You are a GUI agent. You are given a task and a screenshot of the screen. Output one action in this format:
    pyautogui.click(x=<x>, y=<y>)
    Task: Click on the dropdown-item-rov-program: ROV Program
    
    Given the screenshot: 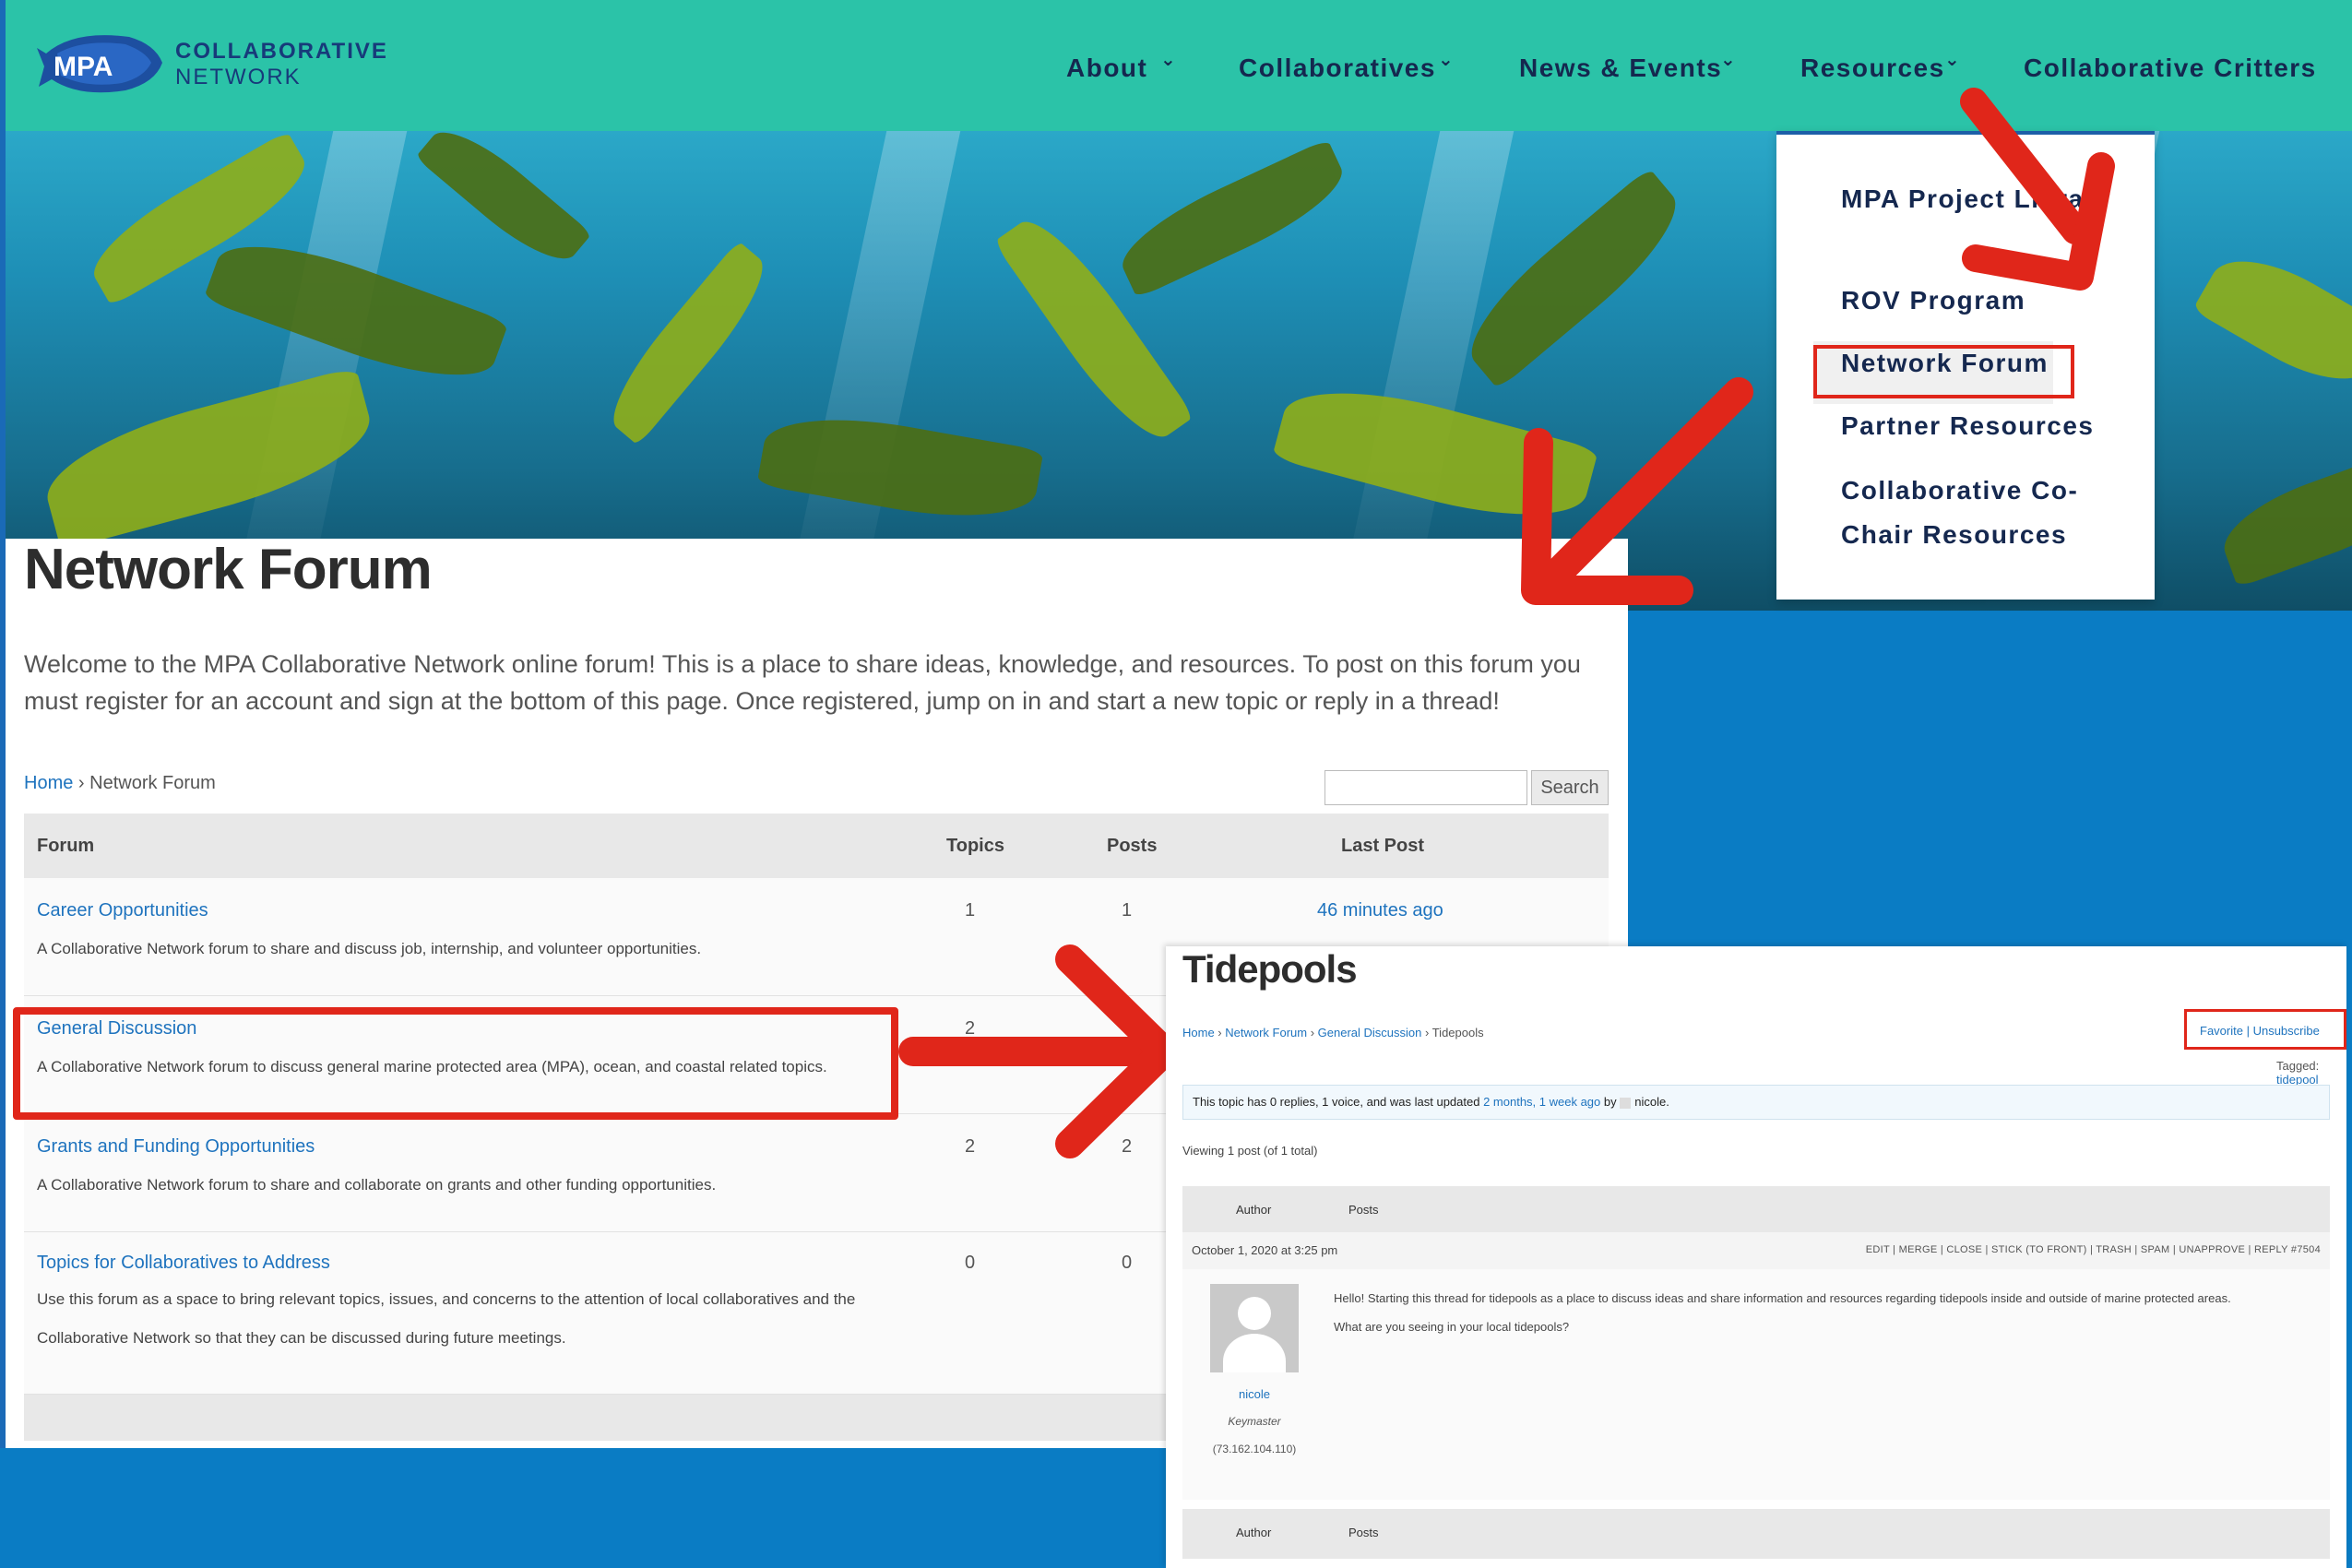 What is the action you would take?
    pyautogui.click(x=1988, y=301)
    